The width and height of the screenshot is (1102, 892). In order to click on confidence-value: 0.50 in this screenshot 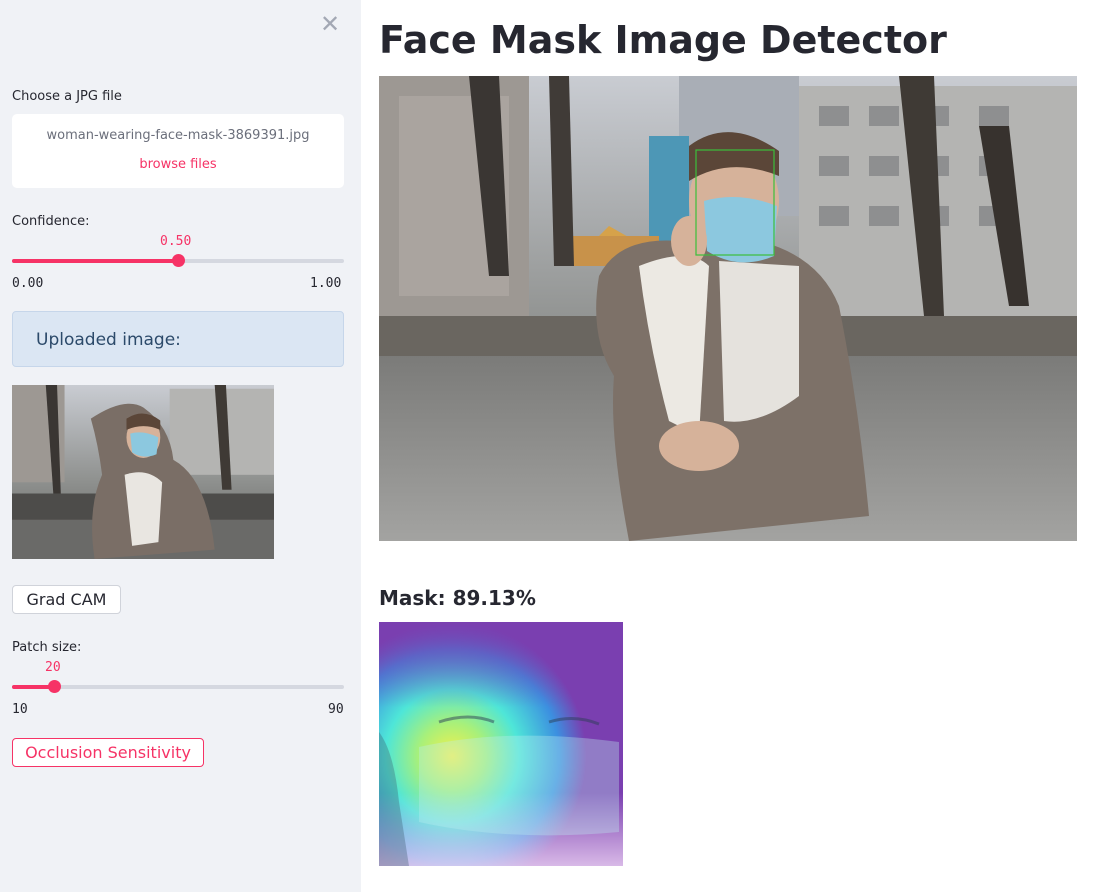, I will do `click(176, 241)`.